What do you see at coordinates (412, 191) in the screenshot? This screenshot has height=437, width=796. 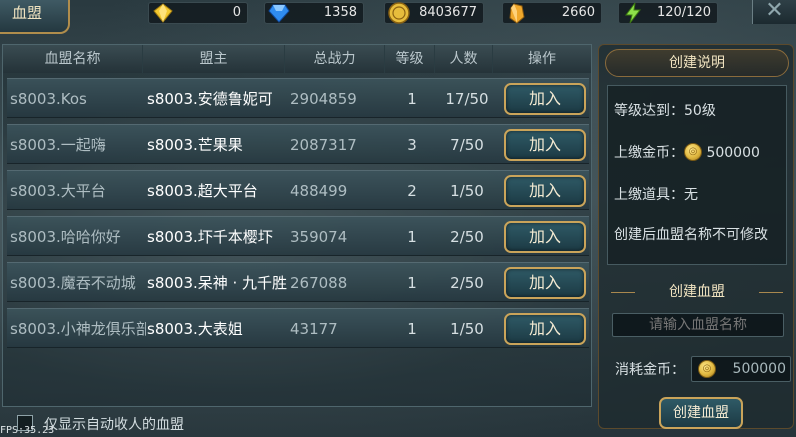 I see `guild-level: 2` at bounding box center [412, 191].